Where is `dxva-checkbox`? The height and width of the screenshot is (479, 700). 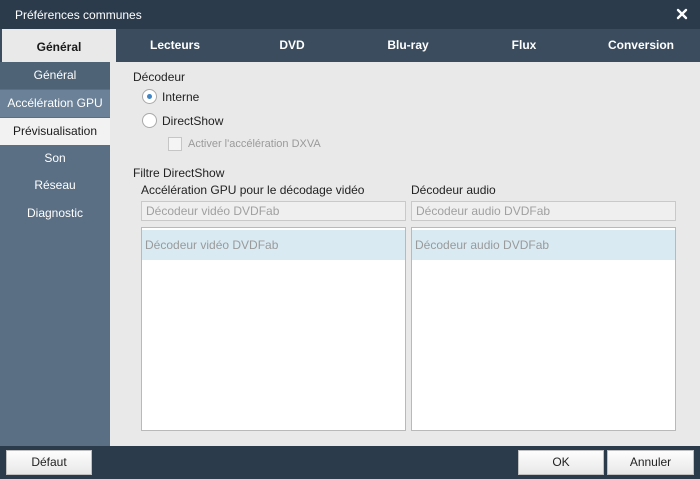
dxva-checkbox is located at coordinates (175, 144).